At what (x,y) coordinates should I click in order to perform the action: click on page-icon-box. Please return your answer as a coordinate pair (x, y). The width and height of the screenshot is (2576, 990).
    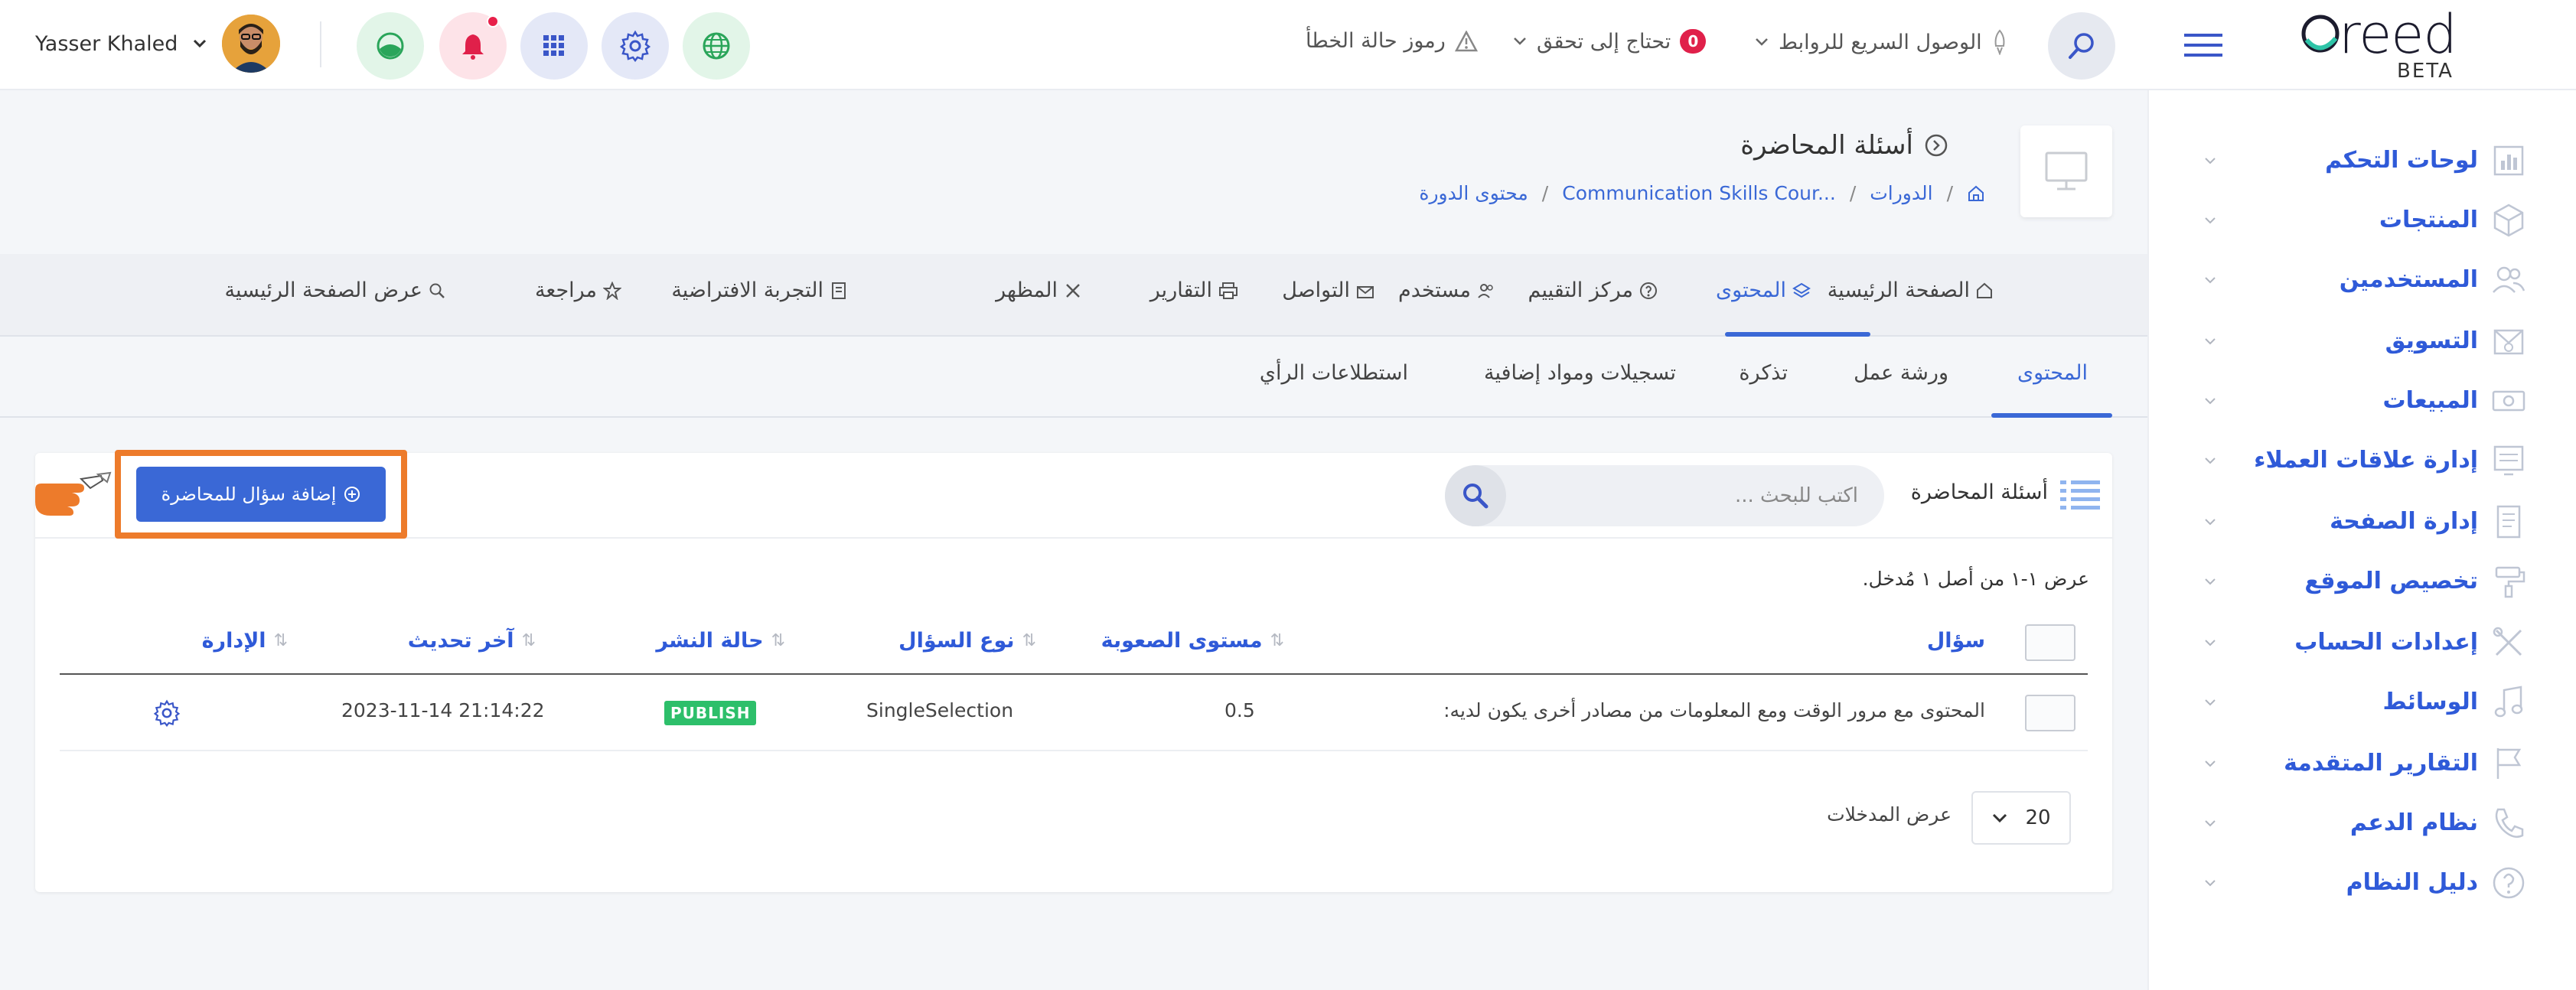
    Looking at the image, I should click on (2066, 171).